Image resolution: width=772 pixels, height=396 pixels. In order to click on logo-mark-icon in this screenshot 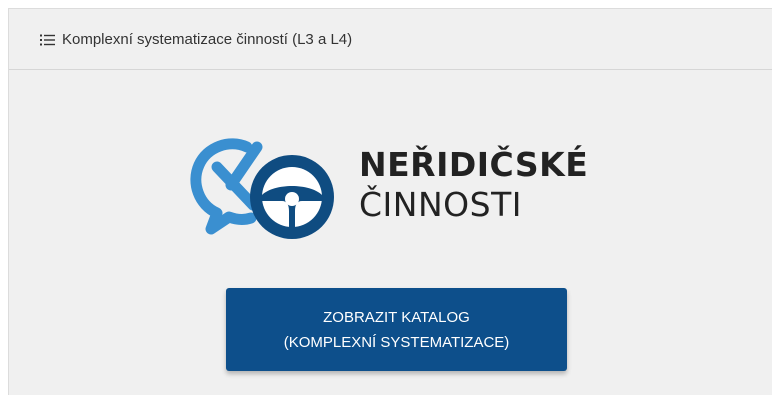, I will do `click(262, 188)`.